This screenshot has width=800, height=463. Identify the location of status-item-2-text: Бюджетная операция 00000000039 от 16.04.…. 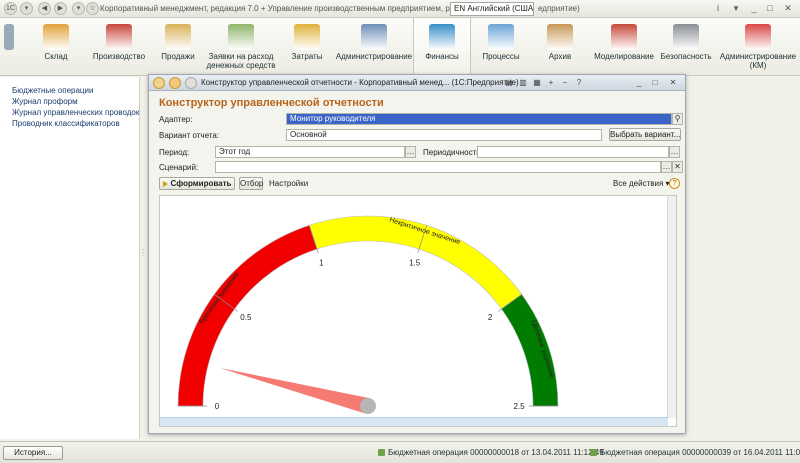
(700, 452).